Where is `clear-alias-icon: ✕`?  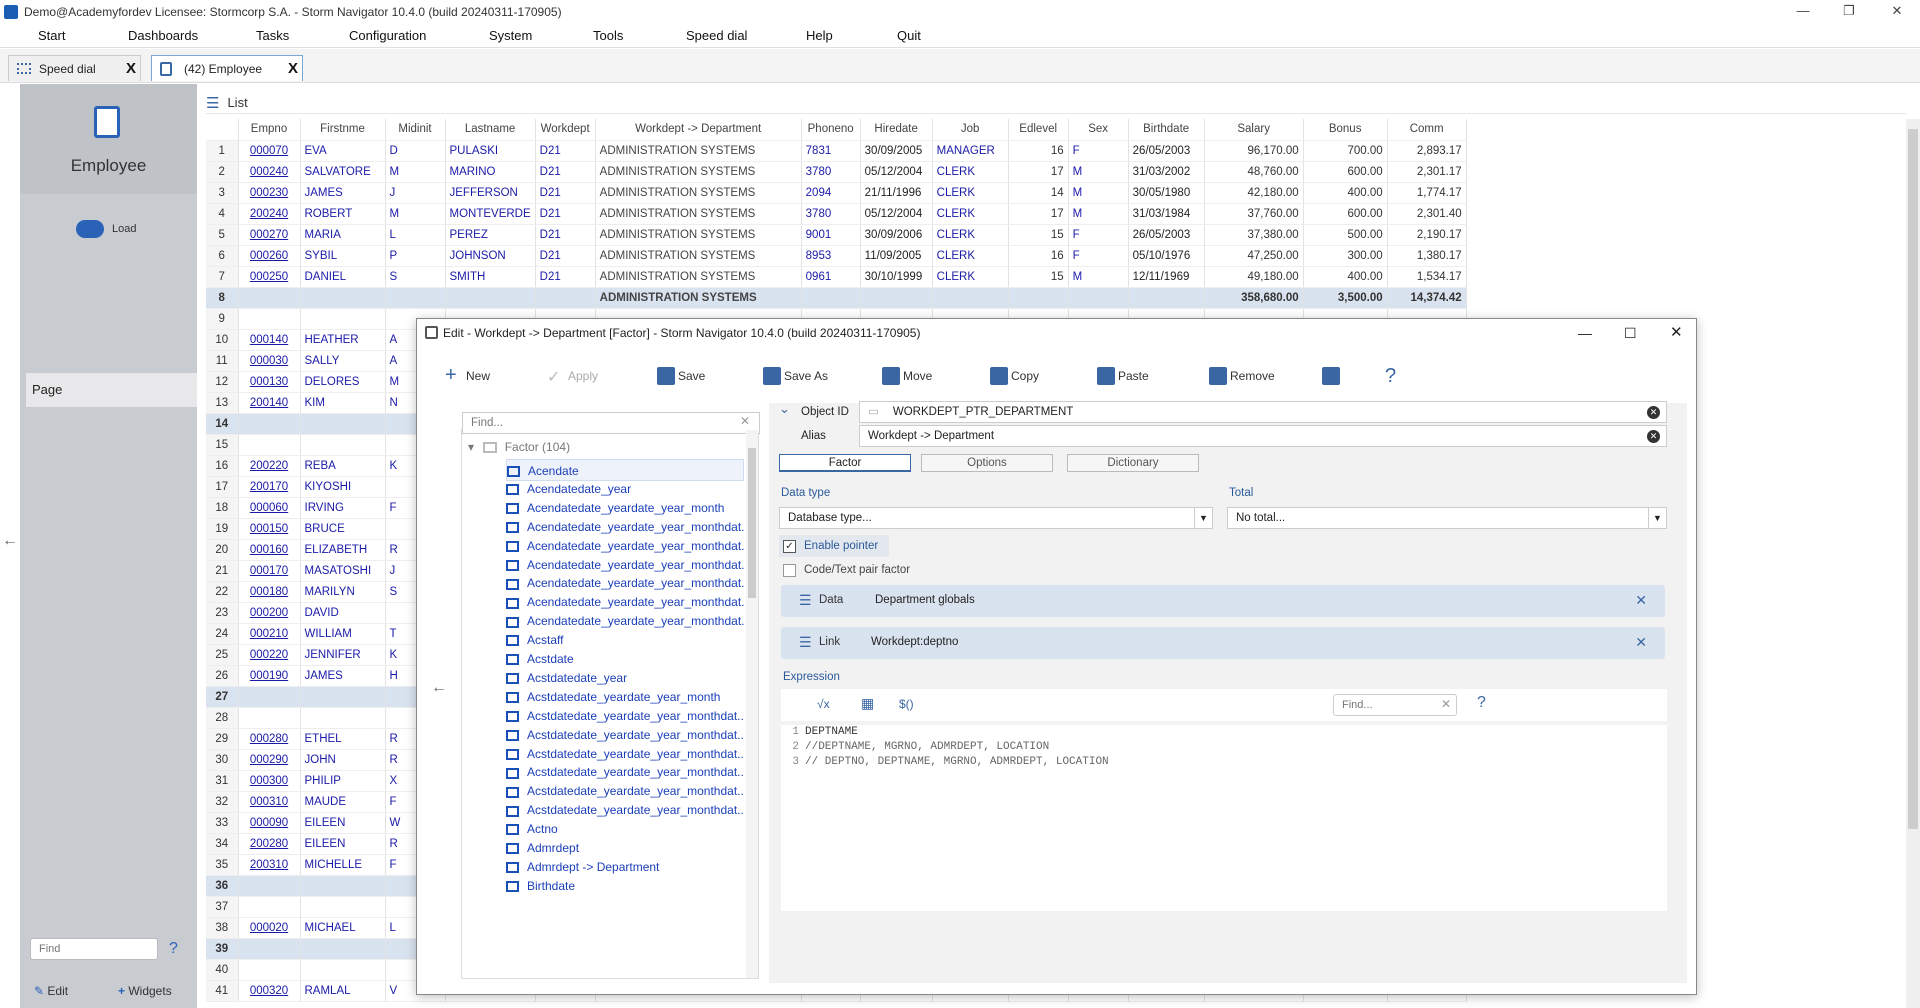 clear-alias-icon: ✕ is located at coordinates (1653, 436).